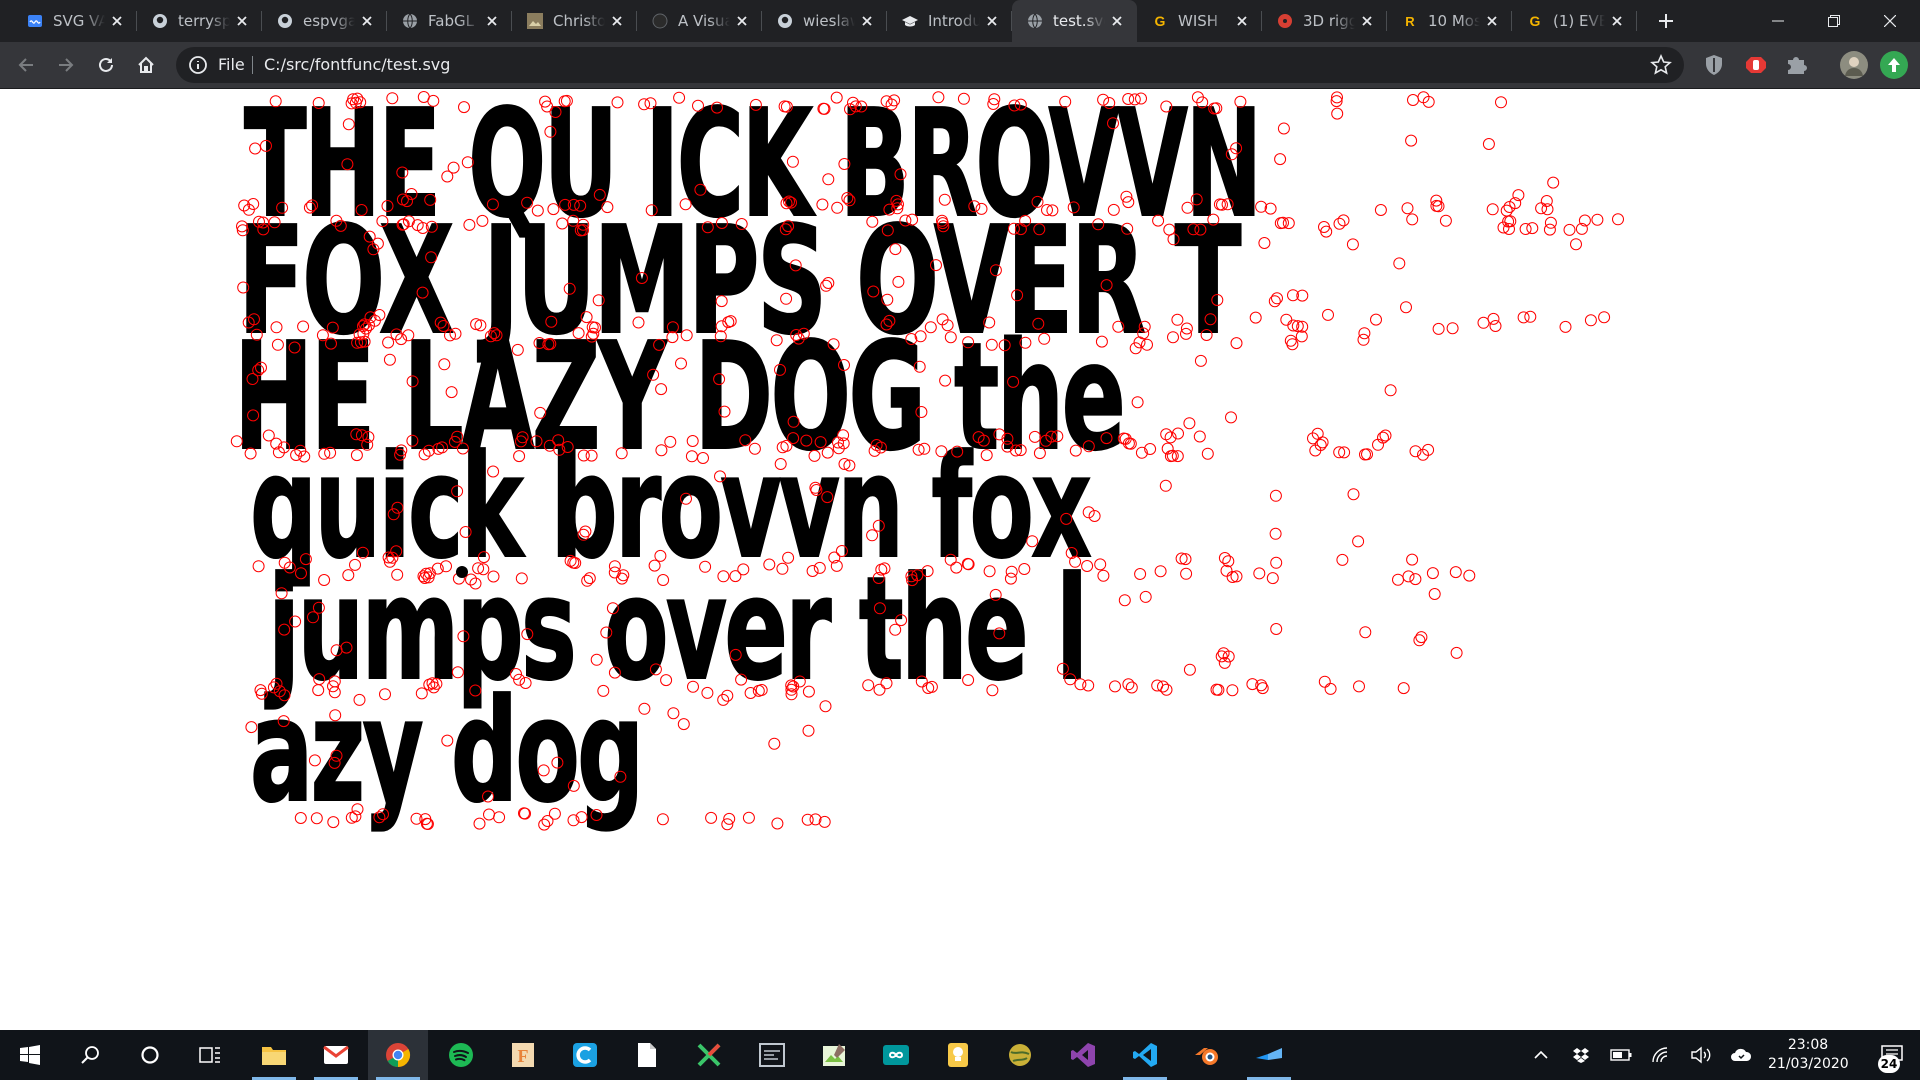 The height and width of the screenshot is (1080, 1920). What do you see at coordinates (1661, 1055) in the screenshot?
I see `tray-wifi` at bounding box center [1661, 1055].